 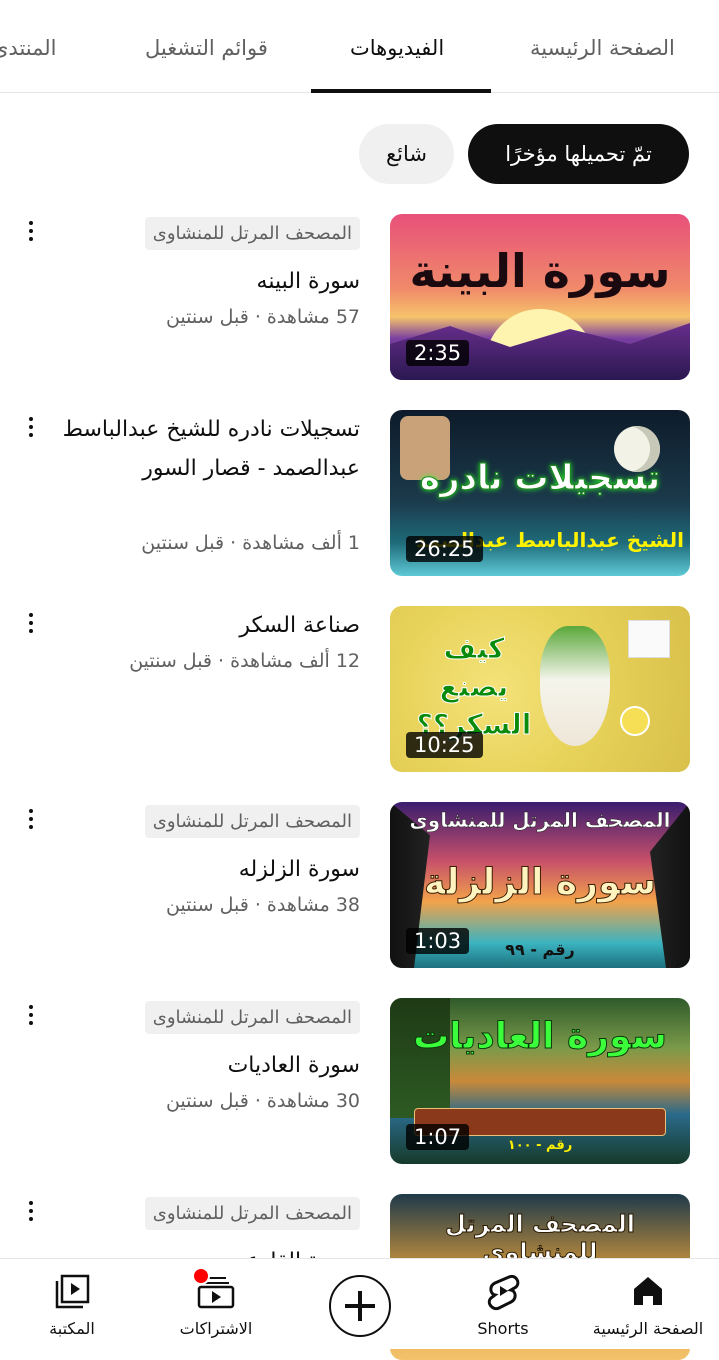 I want to click on notification-dot, so click(x=201, y=1276).